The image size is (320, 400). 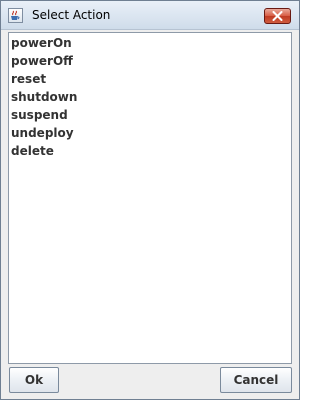 I want to click on close-button, so click(x=277, y=16).